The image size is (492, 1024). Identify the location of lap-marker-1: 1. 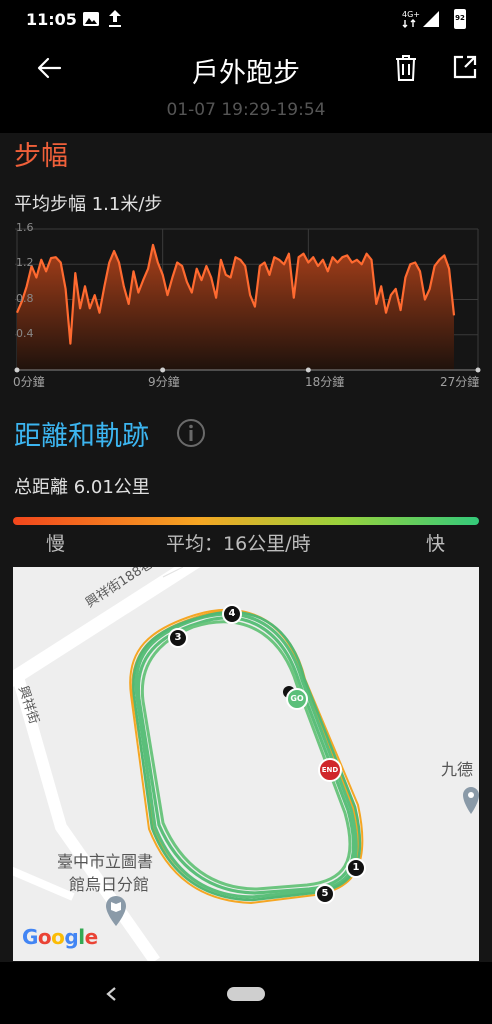
(356, 868).